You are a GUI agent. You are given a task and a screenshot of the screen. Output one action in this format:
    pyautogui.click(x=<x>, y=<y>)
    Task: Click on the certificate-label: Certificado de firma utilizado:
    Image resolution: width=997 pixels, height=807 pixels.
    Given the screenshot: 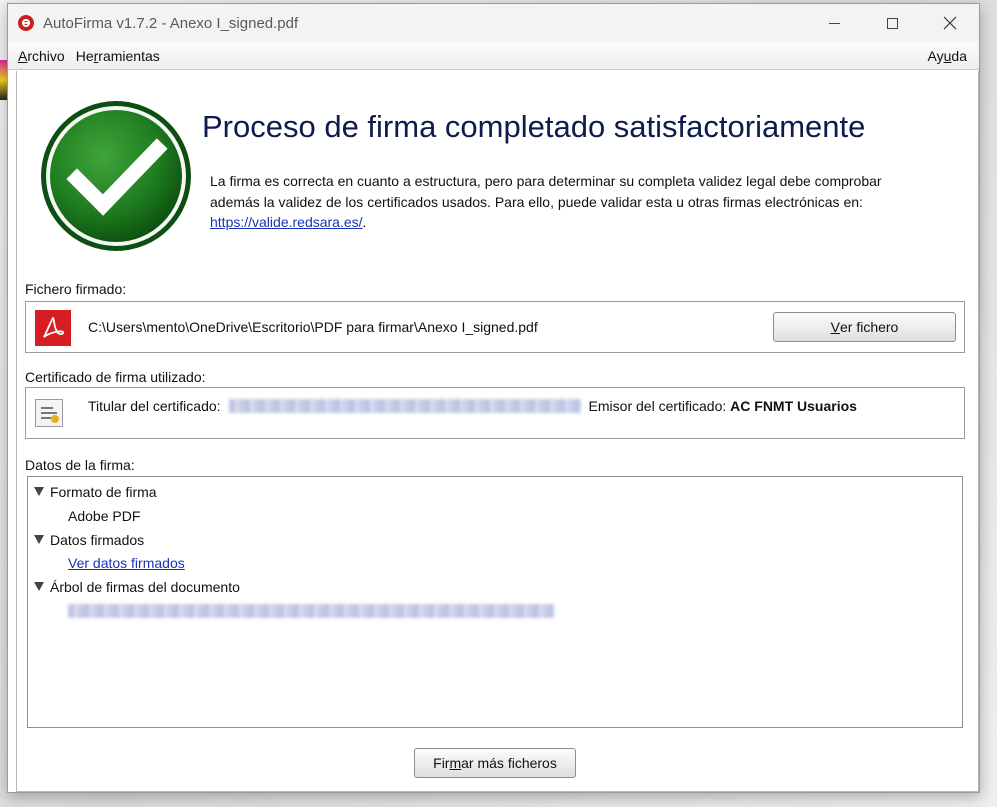 What is the action you would take?
    pyautogui.click(x=115, y=377)
    